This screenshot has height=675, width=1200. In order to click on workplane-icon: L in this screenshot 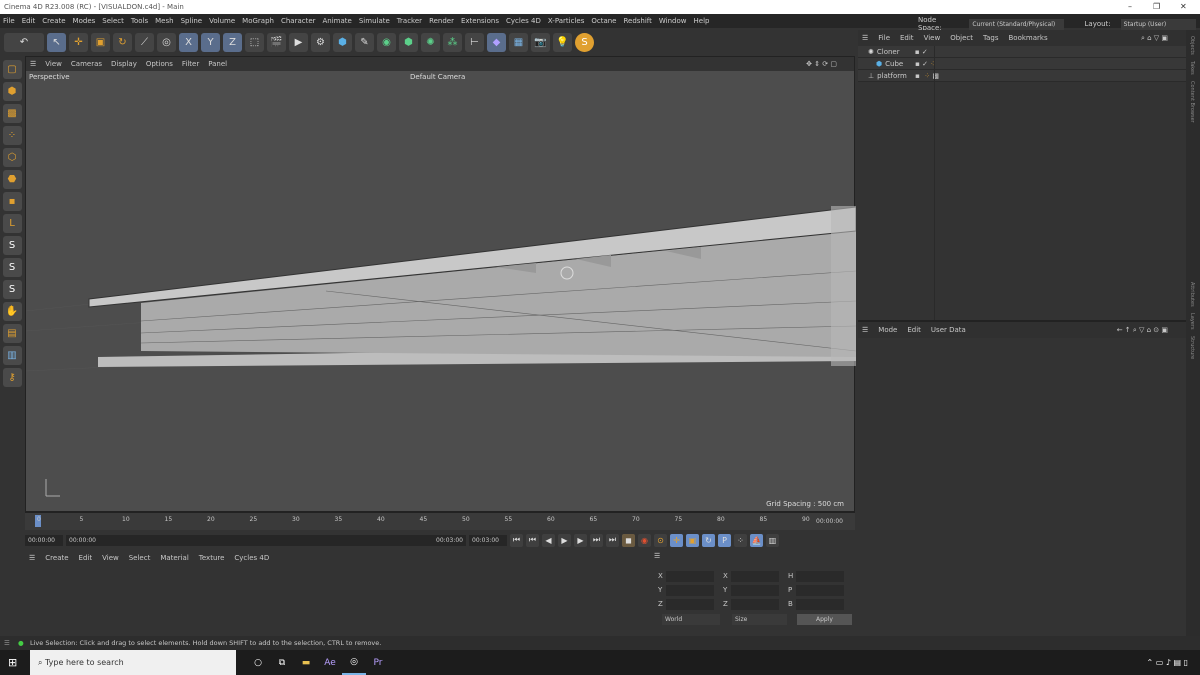, I will do `click(12, 223)`.